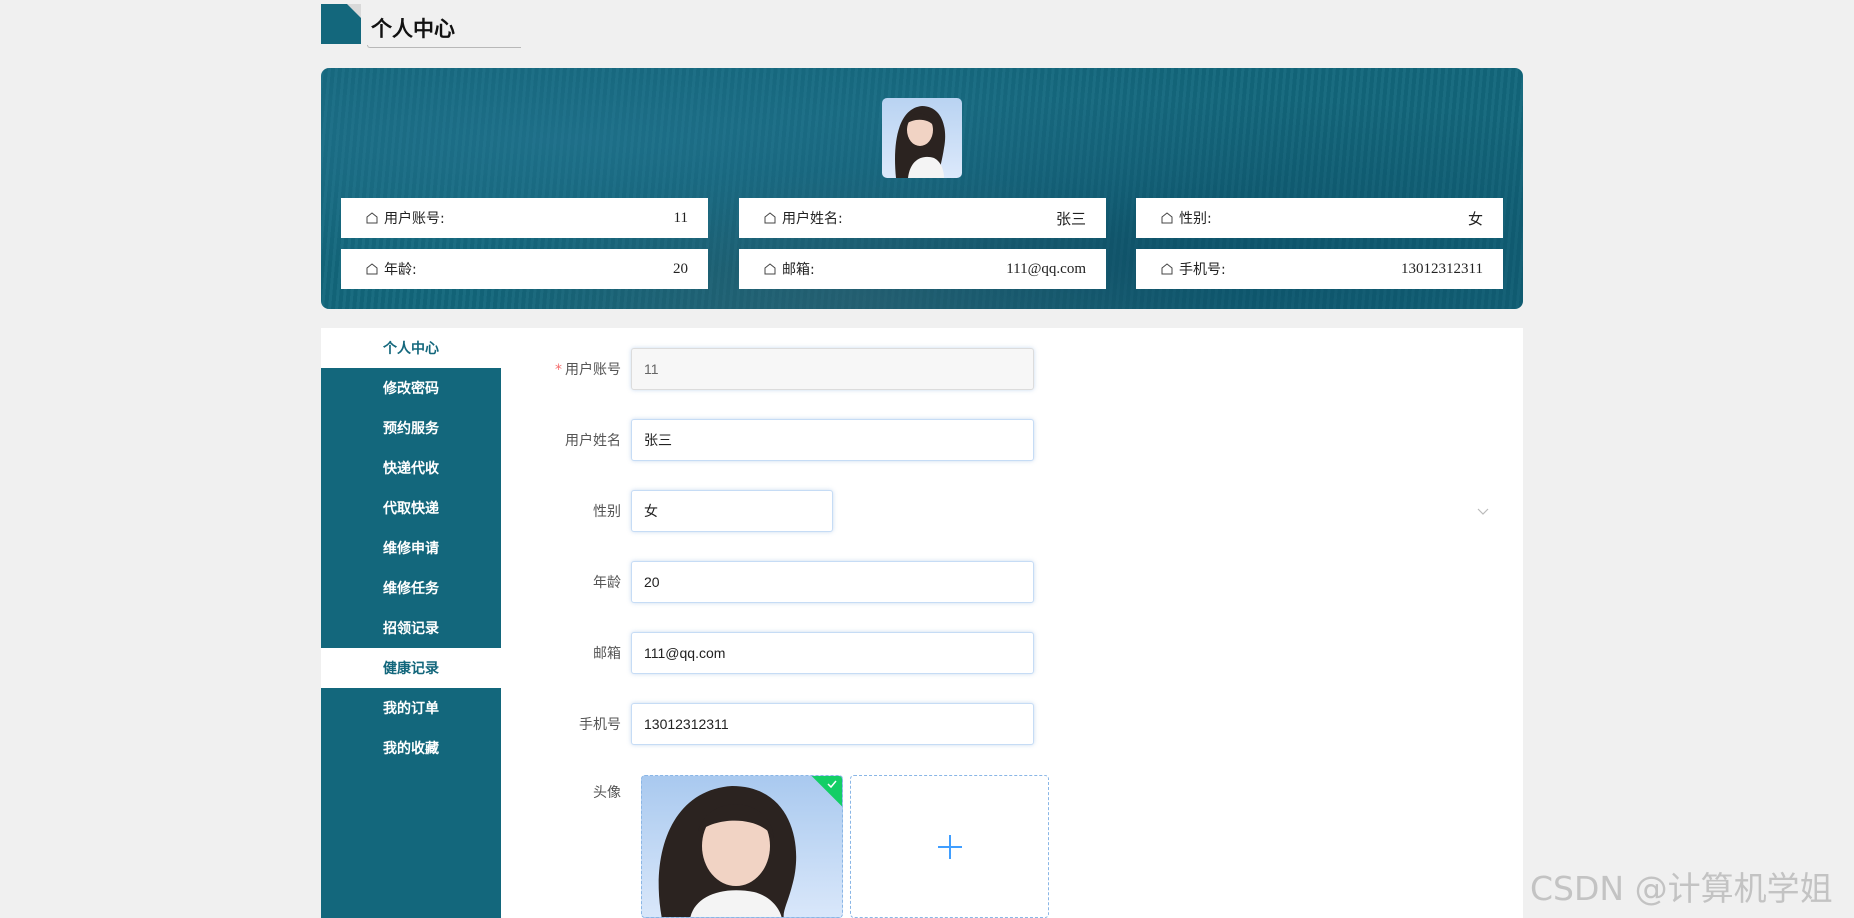 This screenshot has height=918, width=1854. I want to click on chevron-down-icon, so click(1483, 511).